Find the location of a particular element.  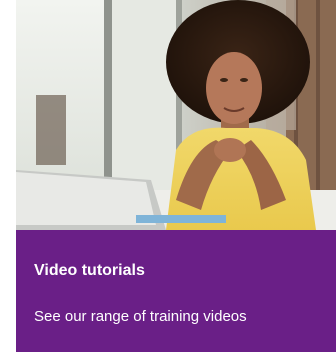

card-title: Video tutorials is located at coordinates (89, 271).